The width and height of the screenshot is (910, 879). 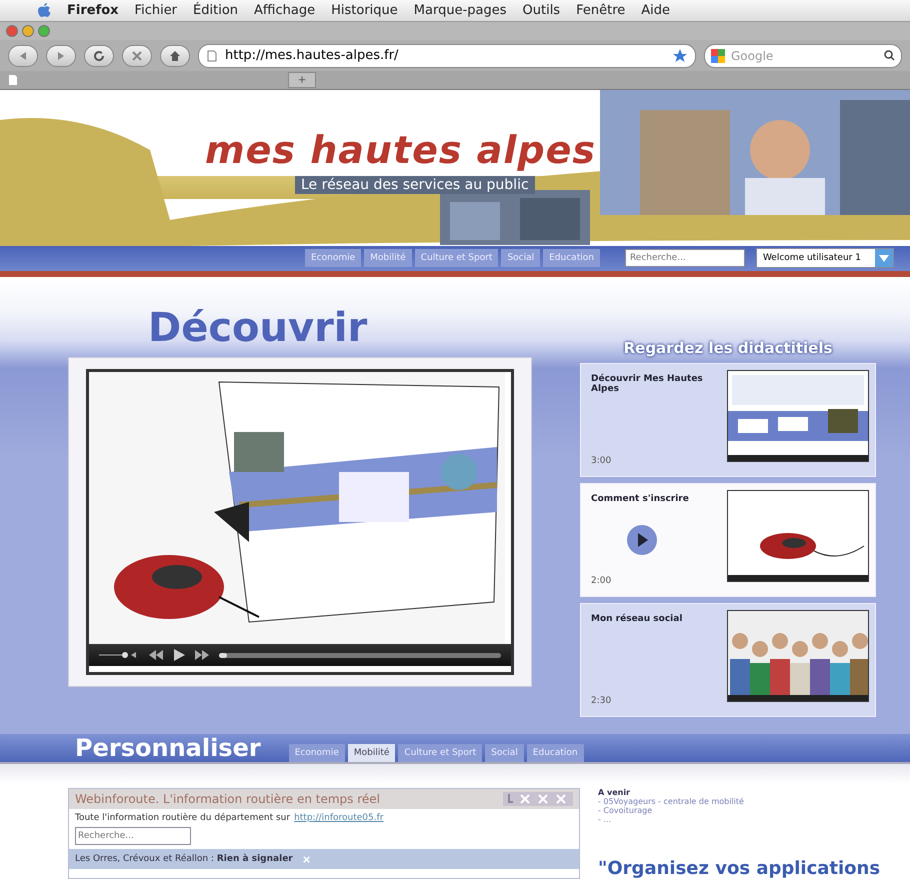 I want to click on close-icon, so click(x=137, y=55).